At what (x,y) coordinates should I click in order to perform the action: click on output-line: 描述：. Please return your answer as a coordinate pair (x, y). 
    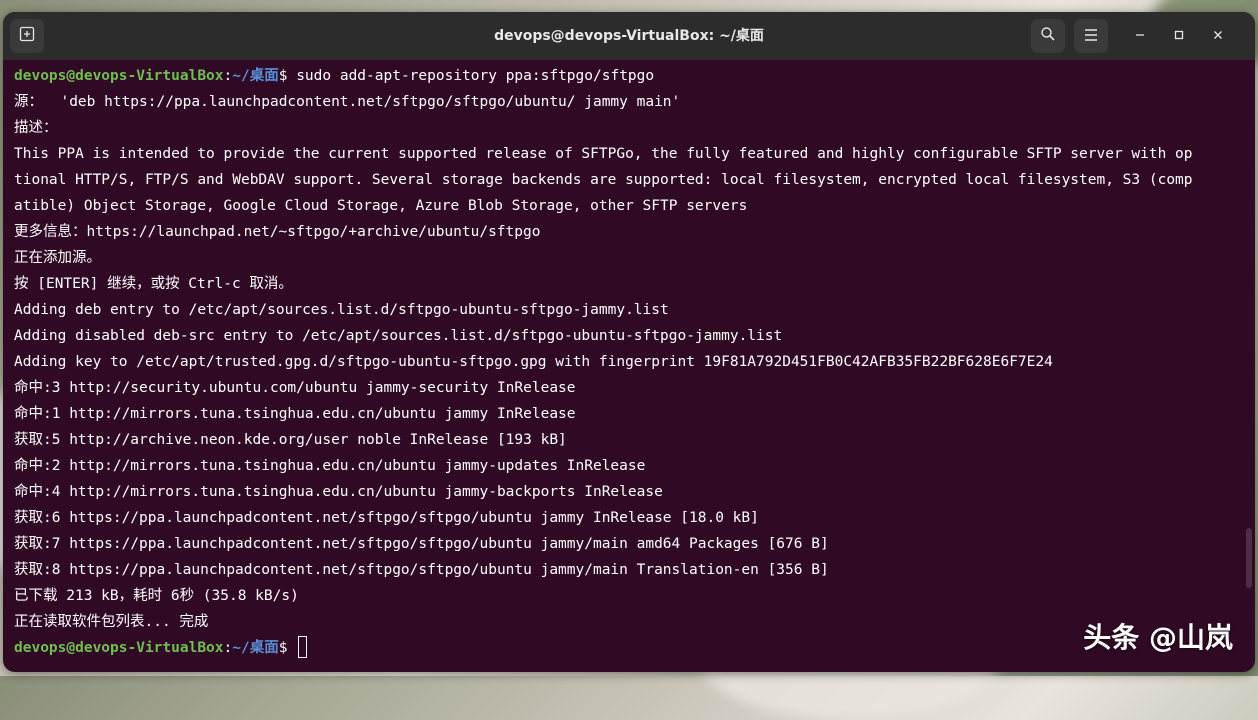
    Looking at the image, I should click on (36, 128).